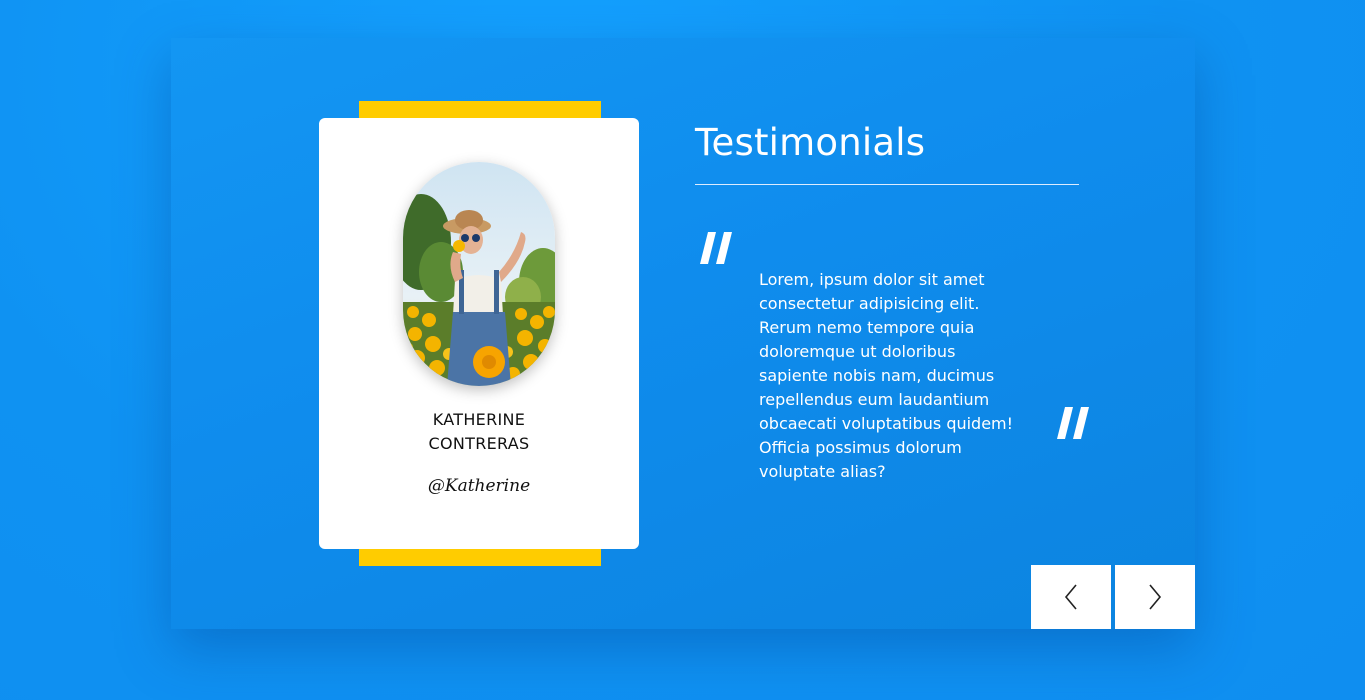  I want to click on person-last-name: CONTRERAS, so click(479, 443).